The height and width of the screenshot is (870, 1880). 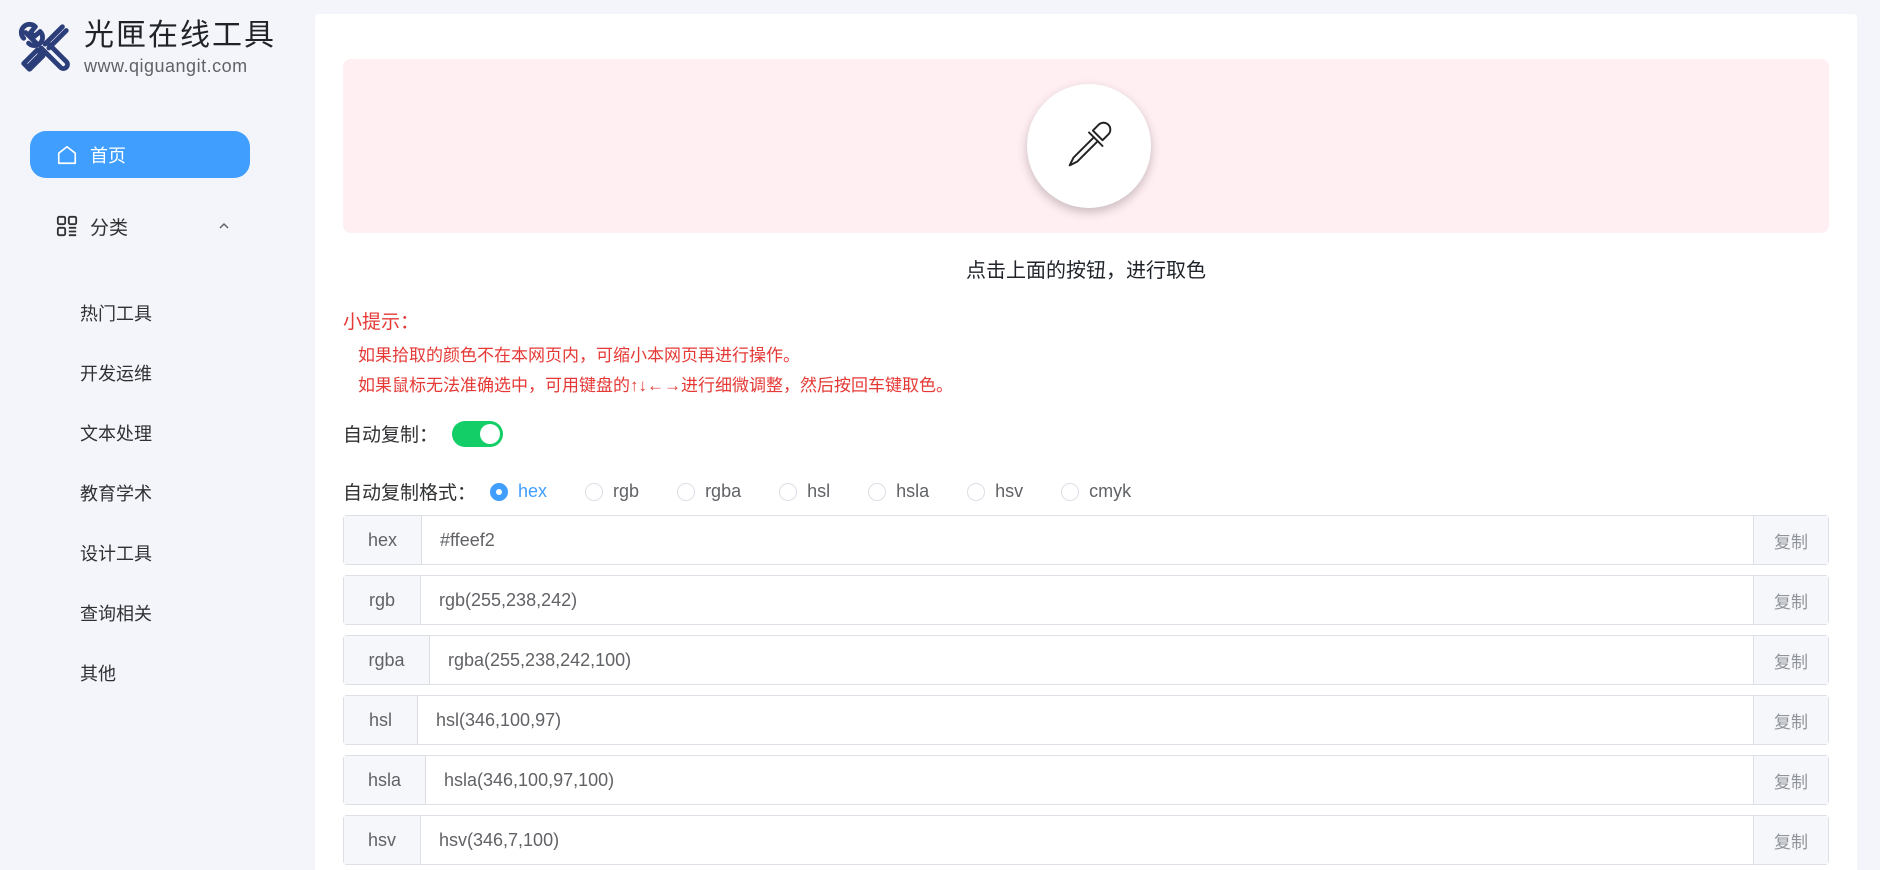 What do you see at coordinates (410, 493) in the screenshot?
I see `format-label: 自动复制格式：` at bounding box center [410, 493].